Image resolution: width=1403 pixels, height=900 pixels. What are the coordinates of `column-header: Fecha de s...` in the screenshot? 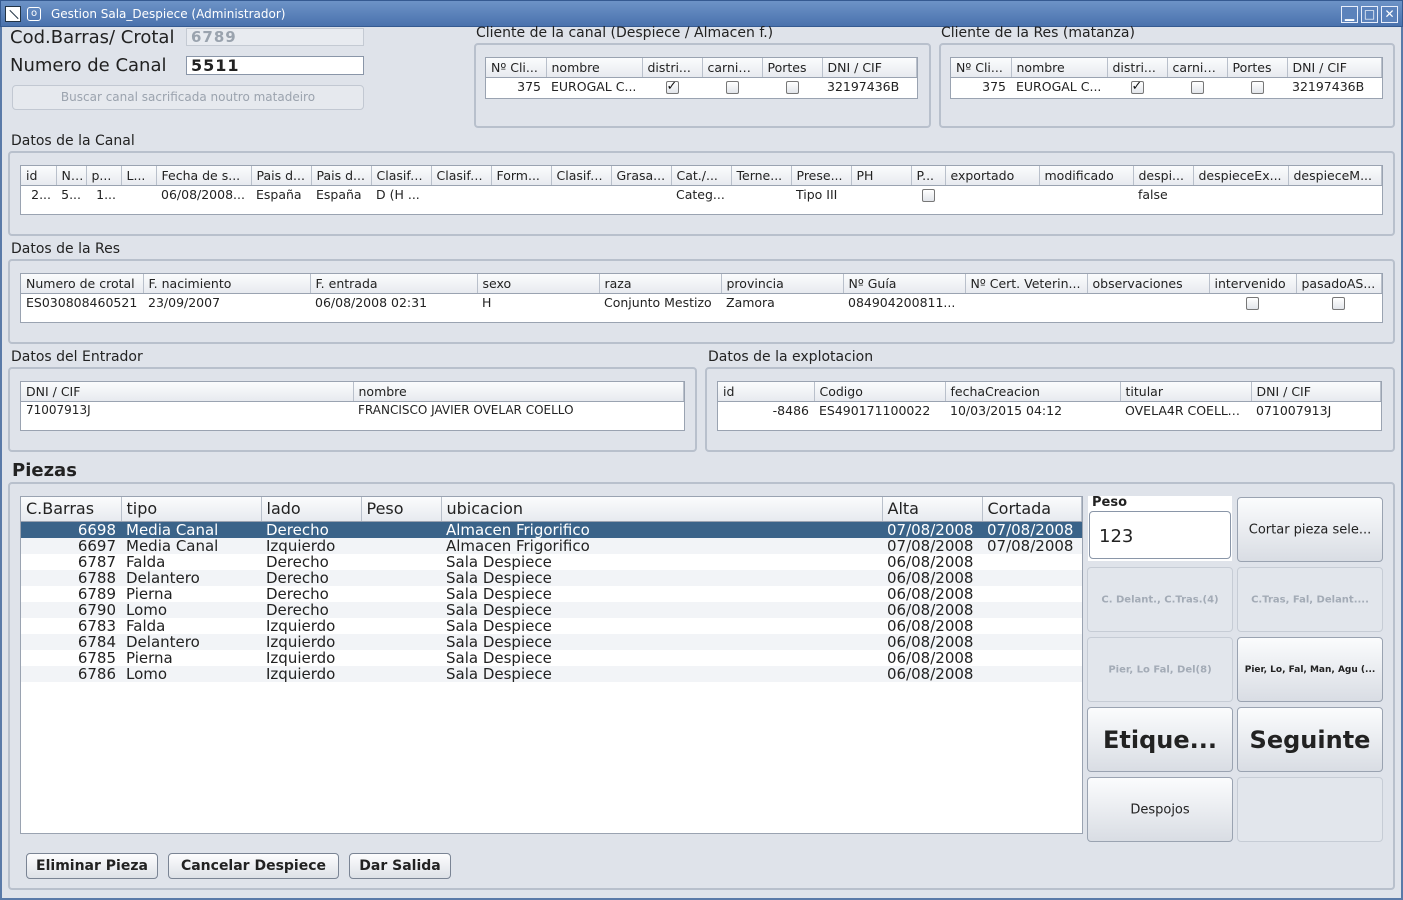 It's located at (204, 176).